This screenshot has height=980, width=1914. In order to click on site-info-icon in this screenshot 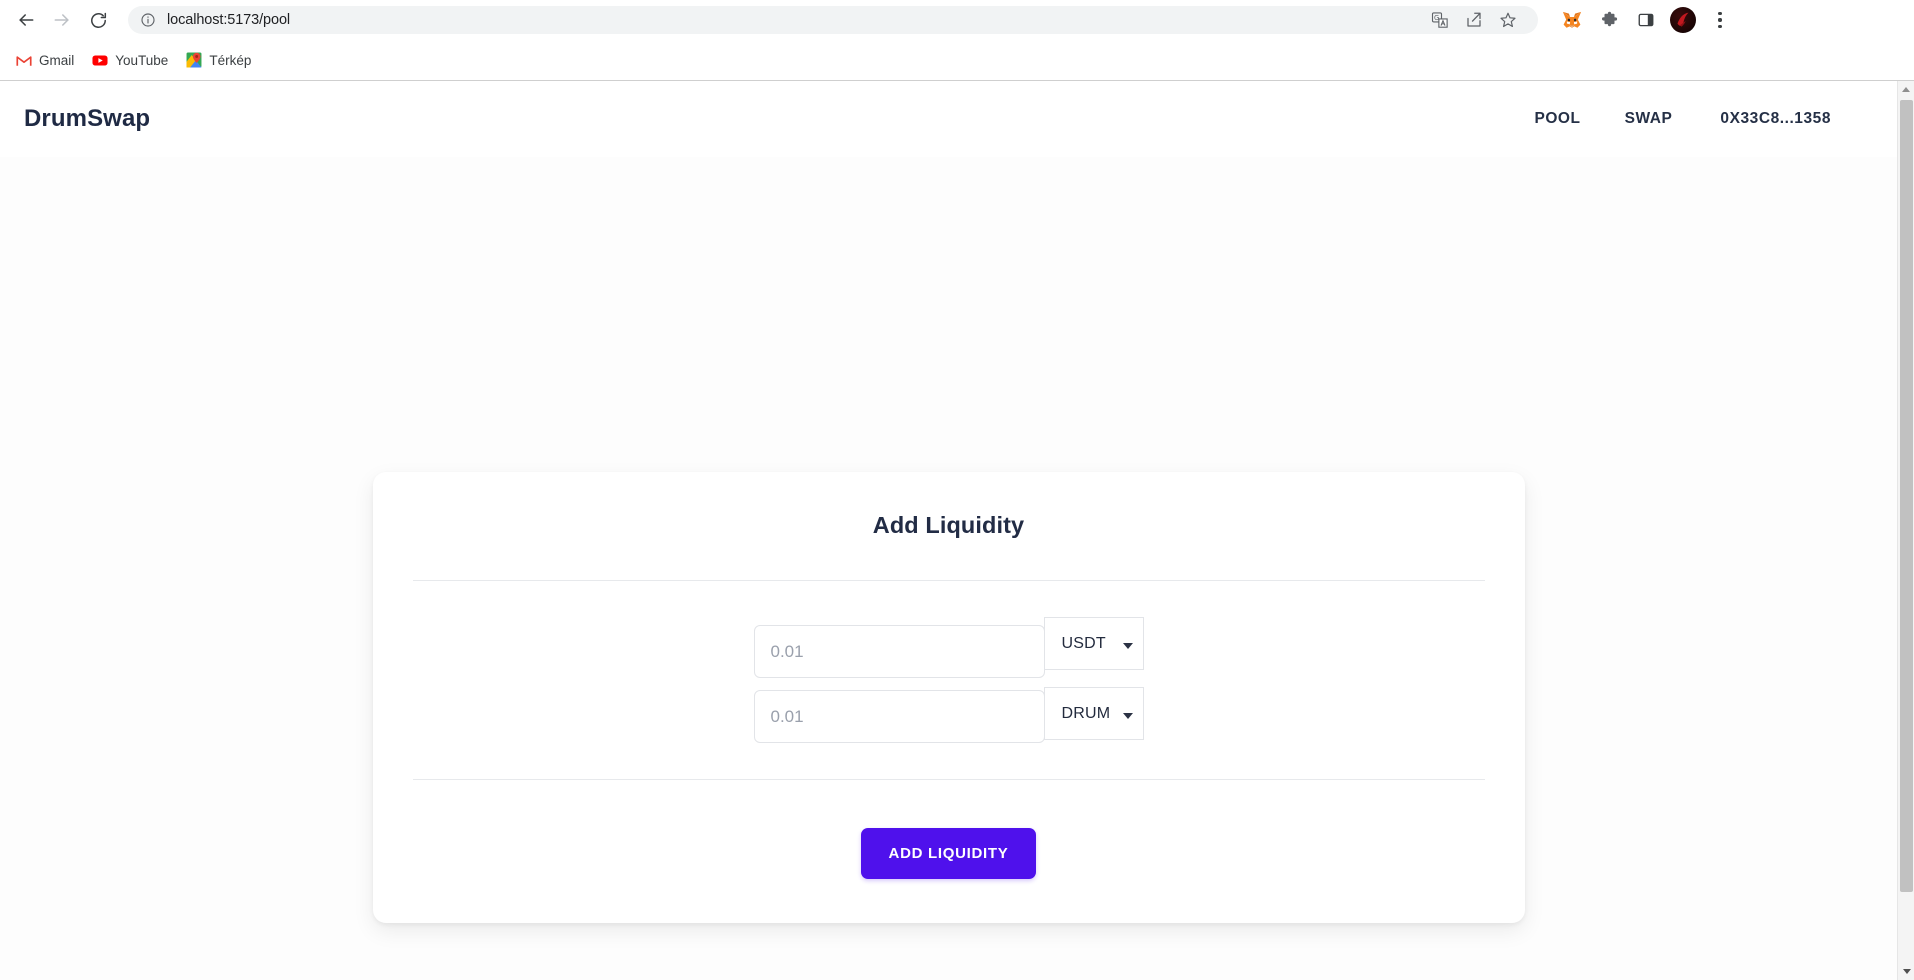, I will do `click(148, 20)`.